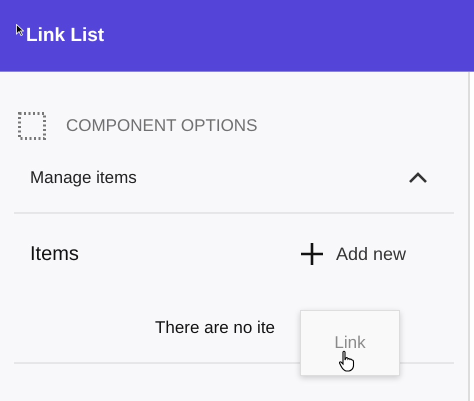  Describe the element at coordinates (353, 254) in the screenshot. I see `add-new-button: Add new` at that location.